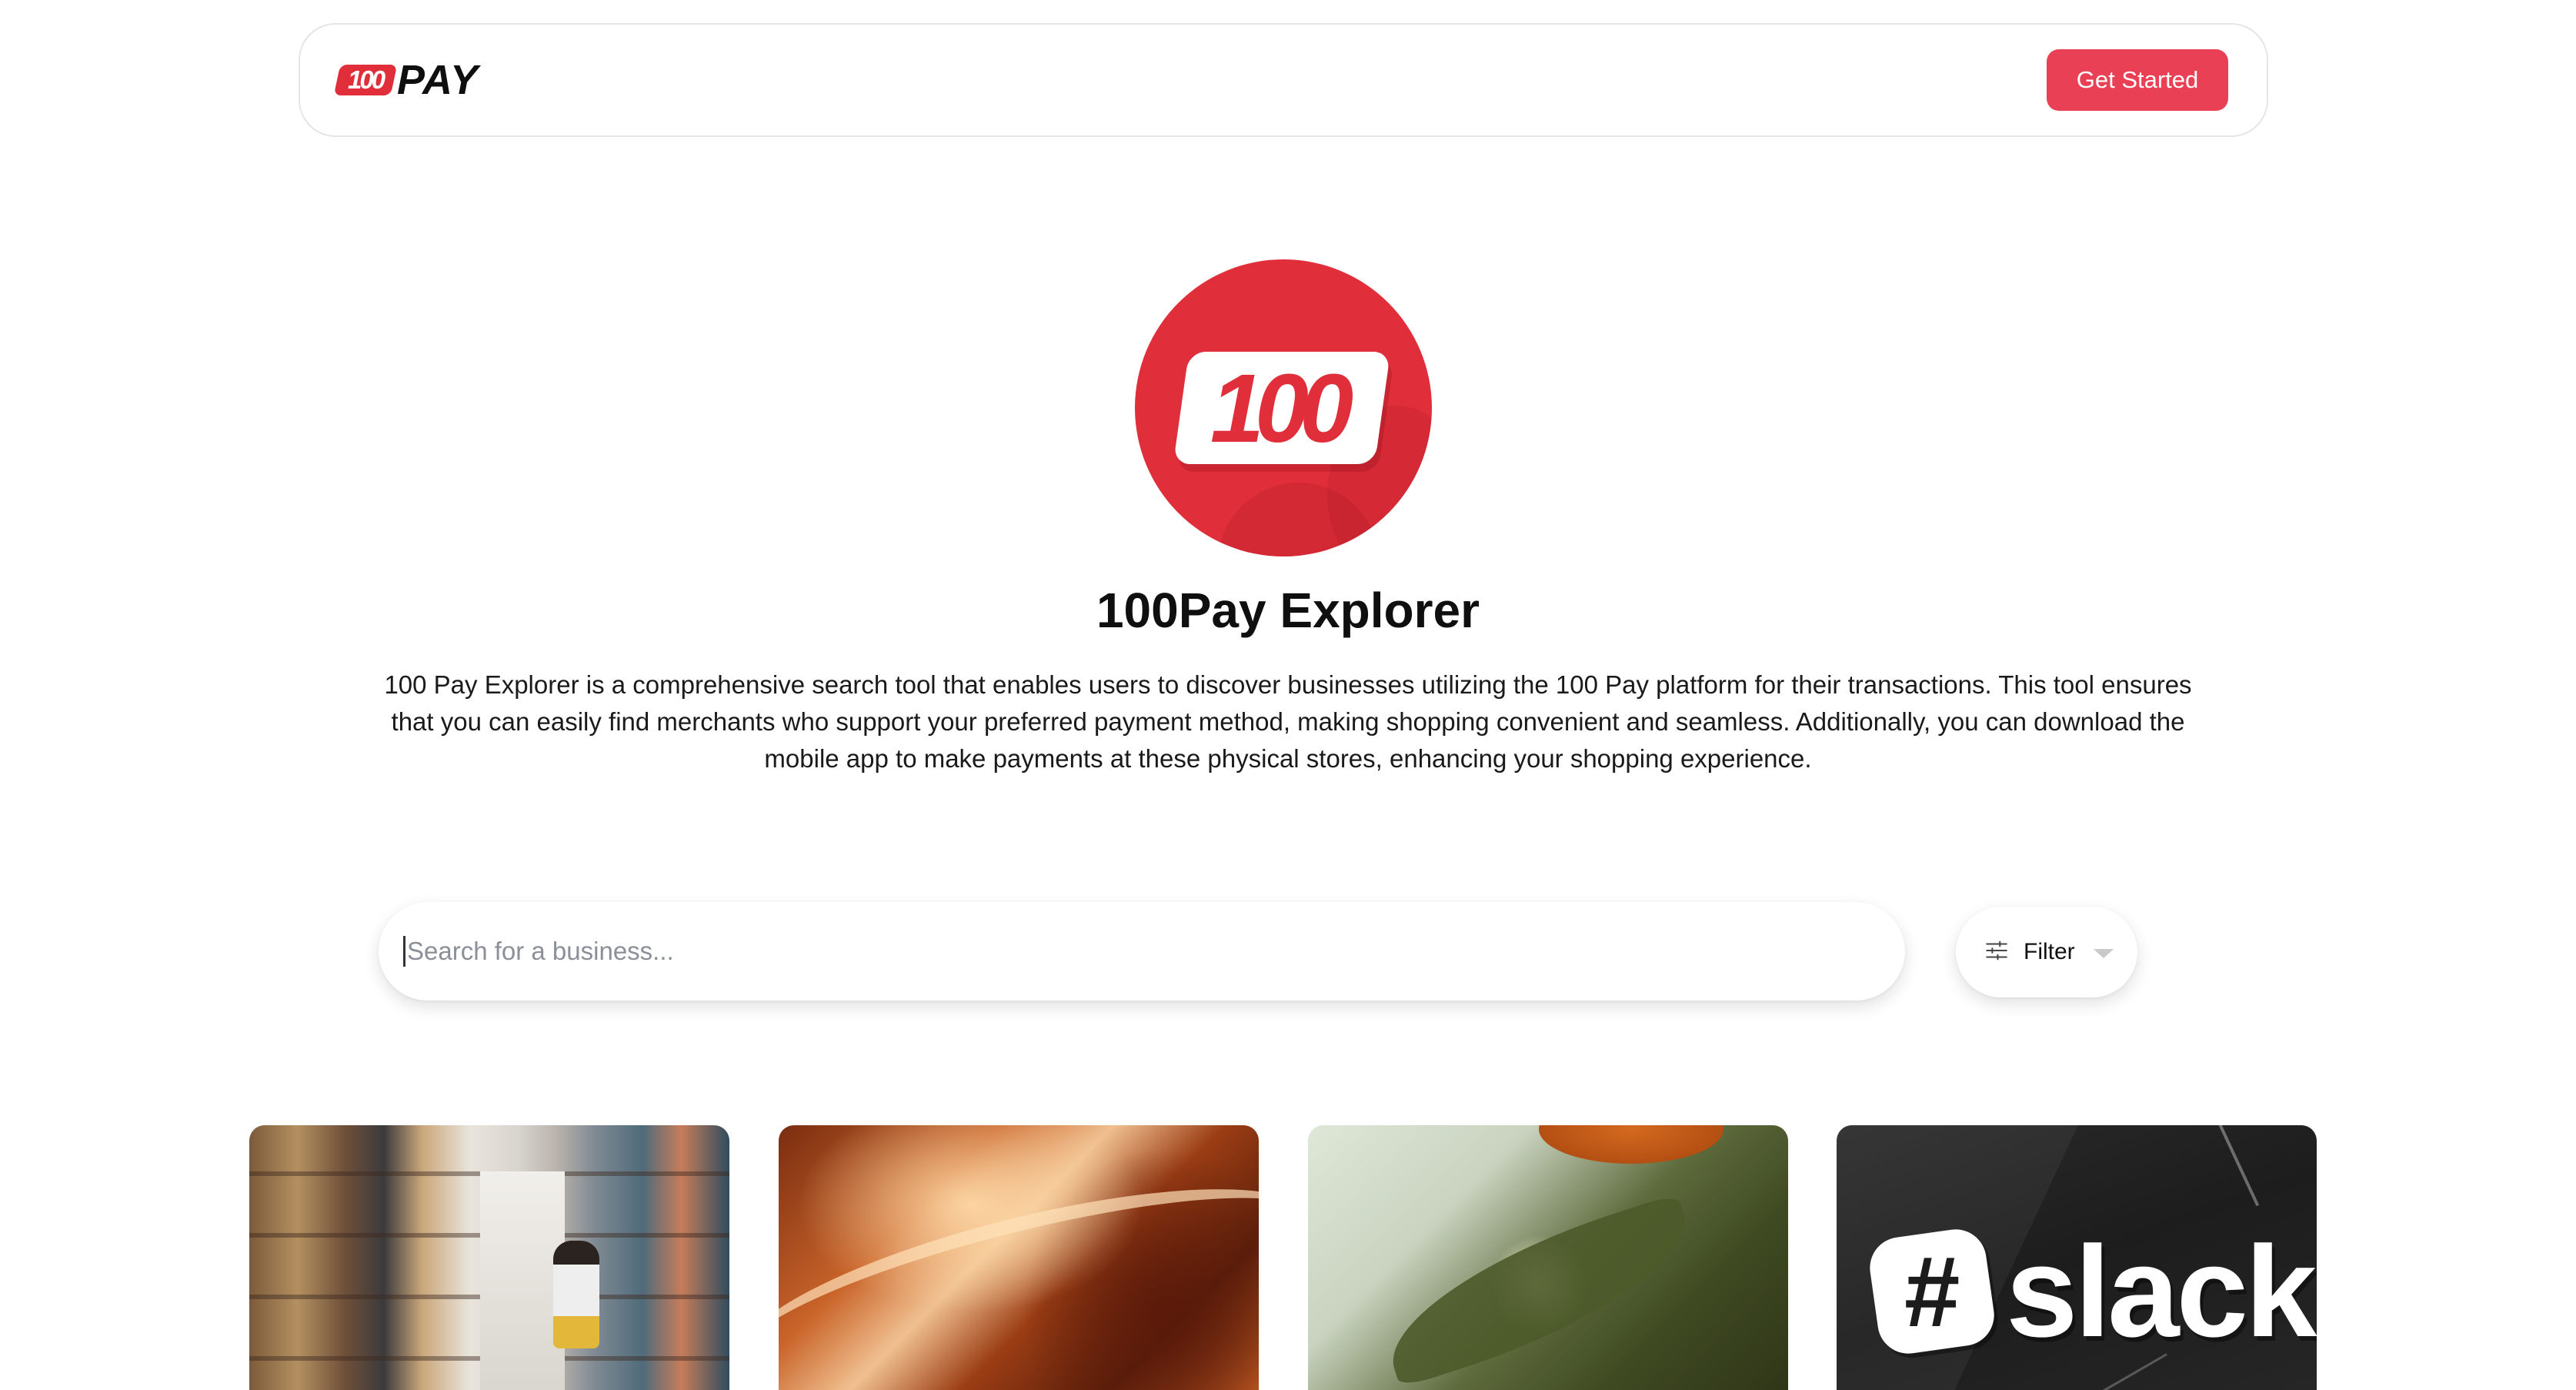 The height and width of the screenshot is (1390, 2576). I want to click on brand-badge: 100, so click(365, 80).